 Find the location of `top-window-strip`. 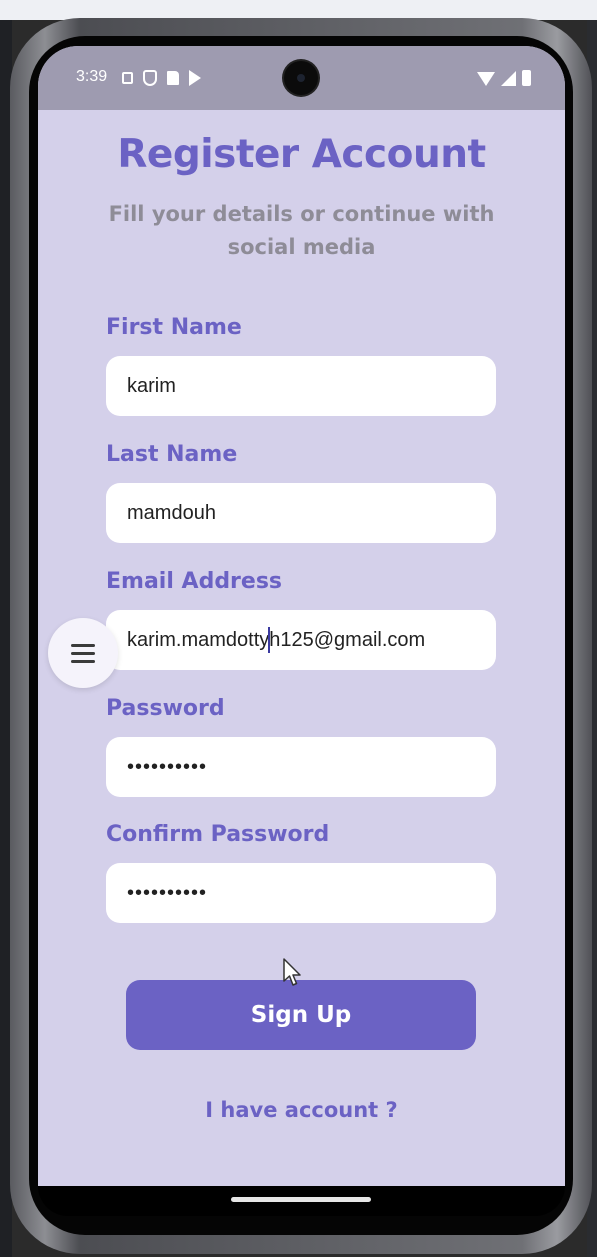

top-window-strip is located at coordinates (298, 10).